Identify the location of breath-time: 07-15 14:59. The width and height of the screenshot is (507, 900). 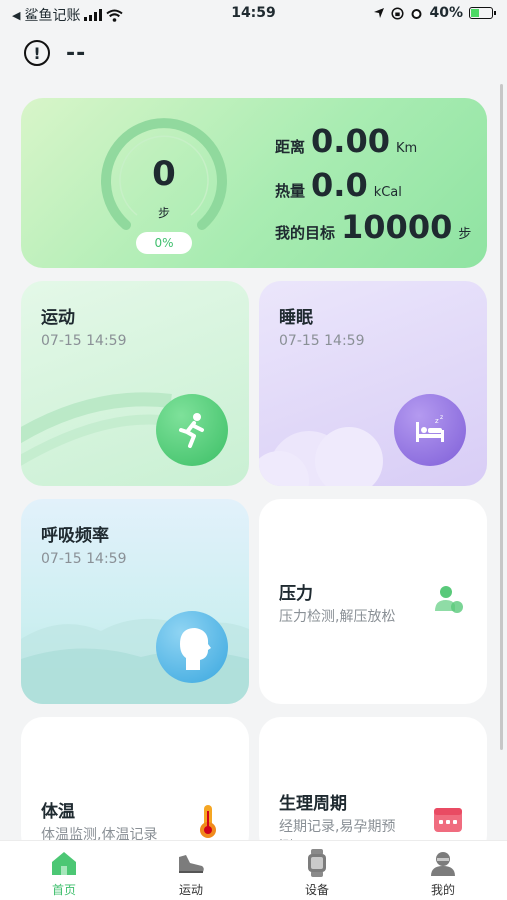
(84, 559).